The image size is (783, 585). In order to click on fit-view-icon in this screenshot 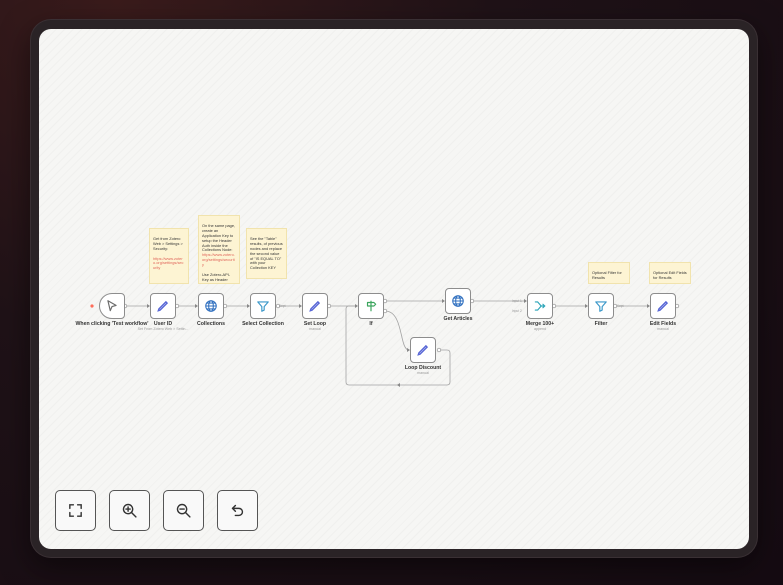, I will do `click(75, 510)`.